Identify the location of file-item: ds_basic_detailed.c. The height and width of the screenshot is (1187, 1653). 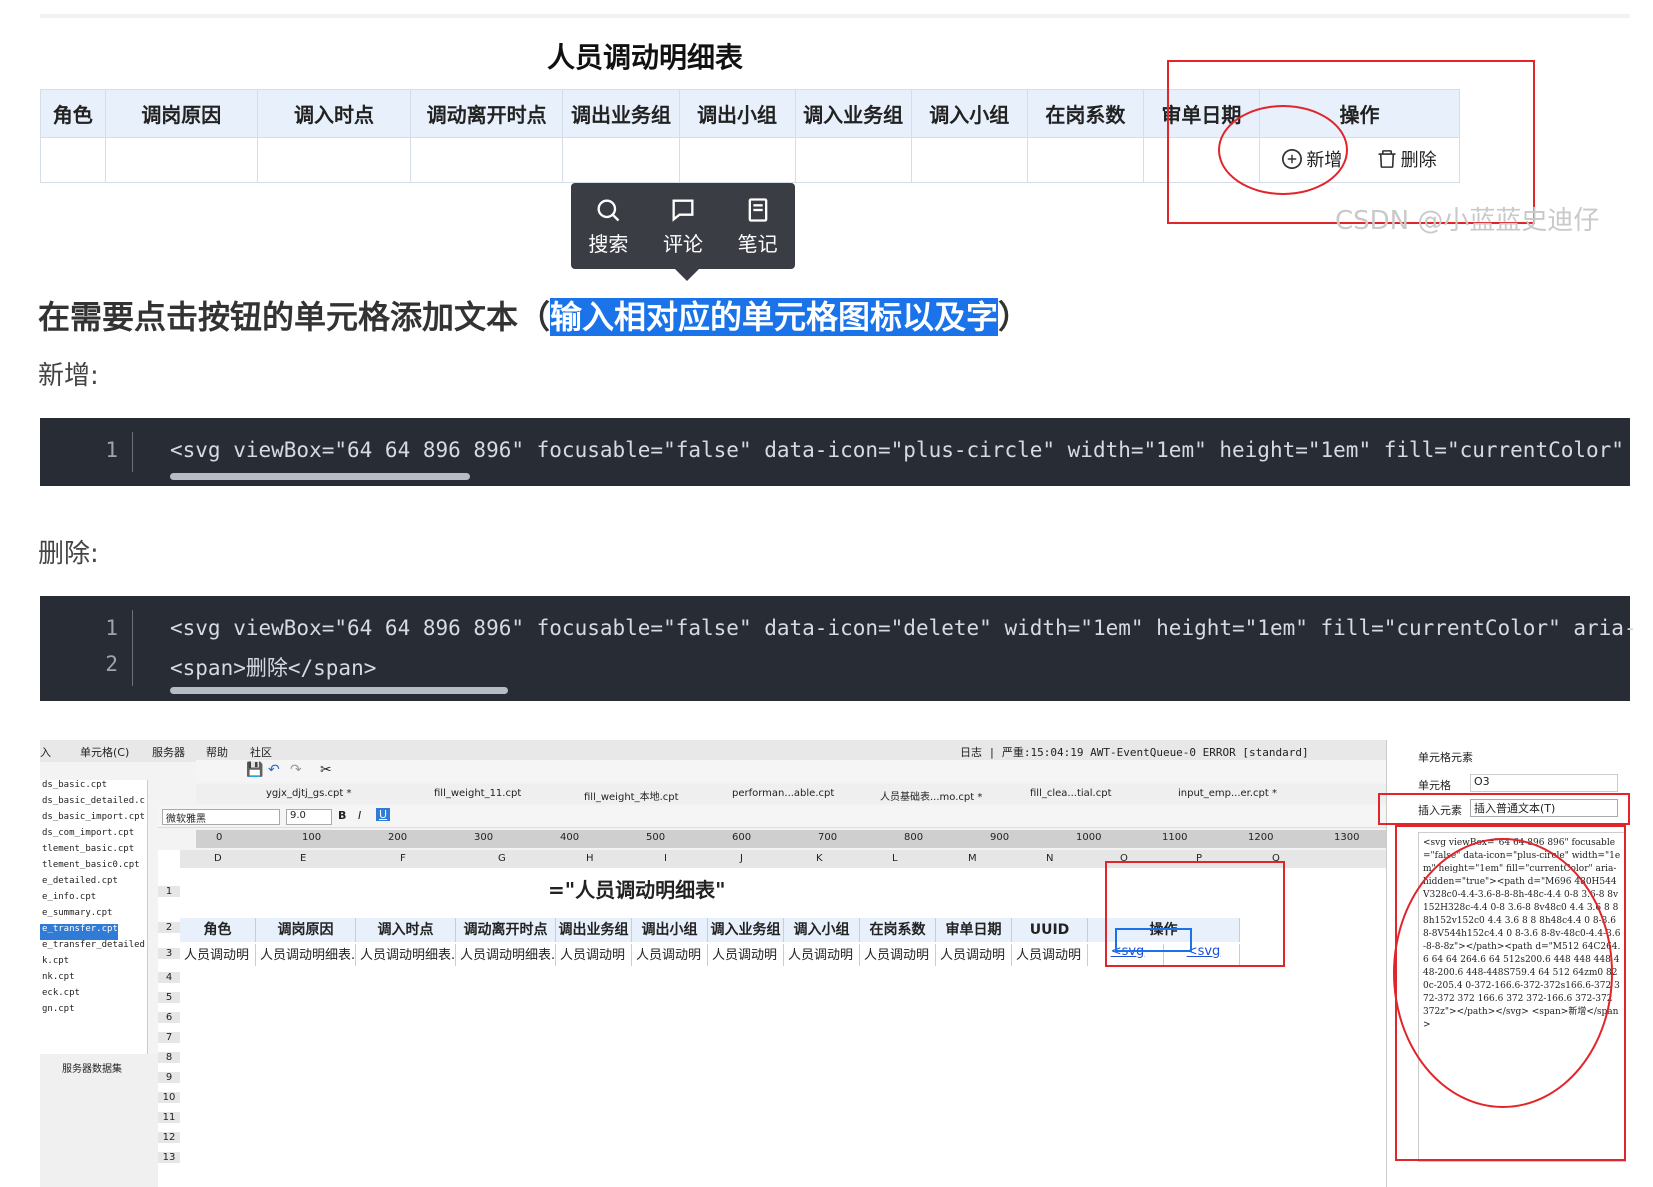
(93, 804).